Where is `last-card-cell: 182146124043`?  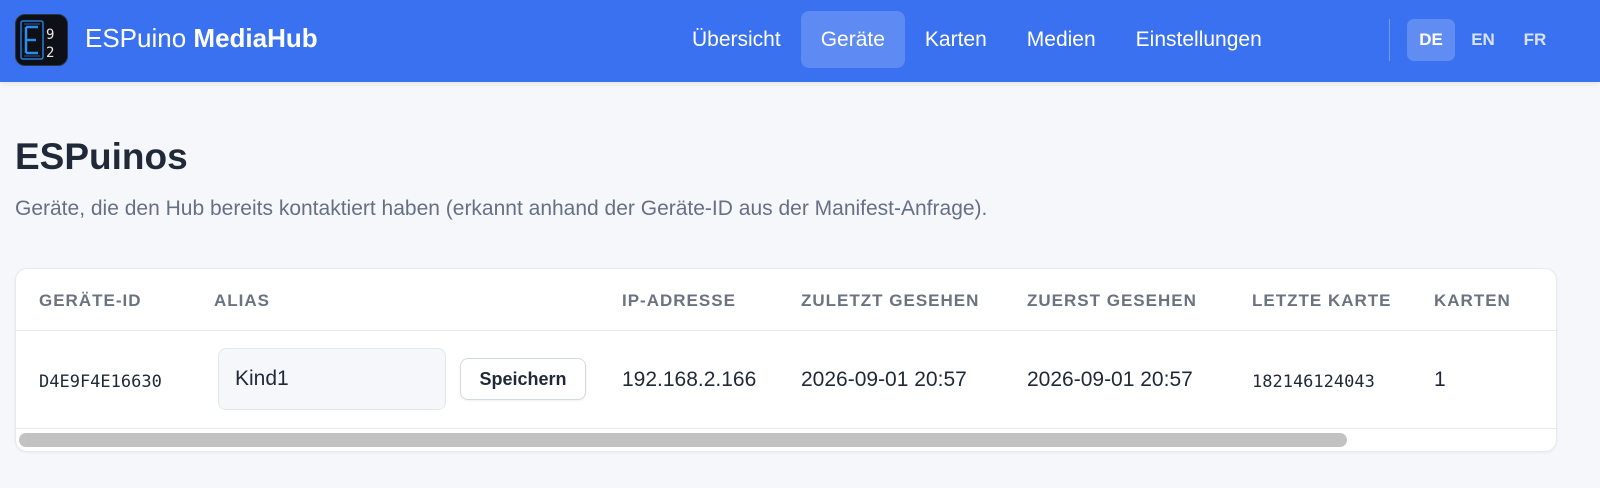 last-card-cell: 182146124043 is located at coordinates (1313, 382).